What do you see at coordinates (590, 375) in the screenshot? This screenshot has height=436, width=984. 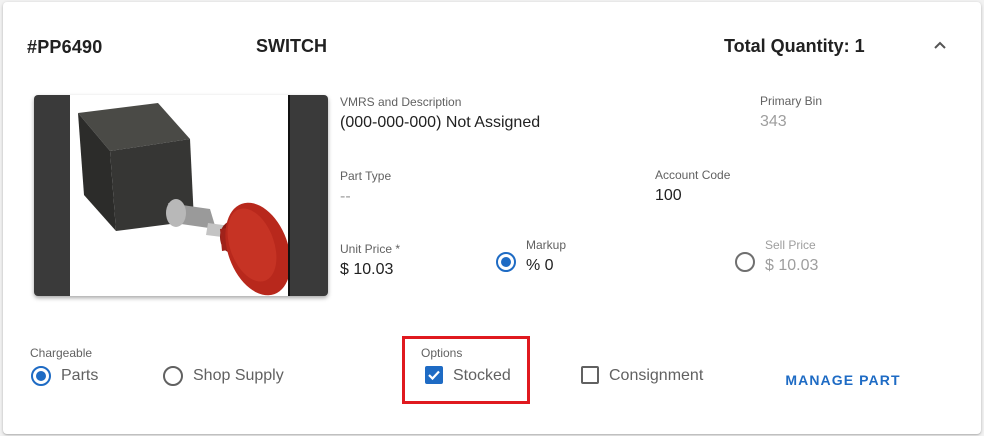 I see `consignment-checkbox` at bounding box center [590, 375].